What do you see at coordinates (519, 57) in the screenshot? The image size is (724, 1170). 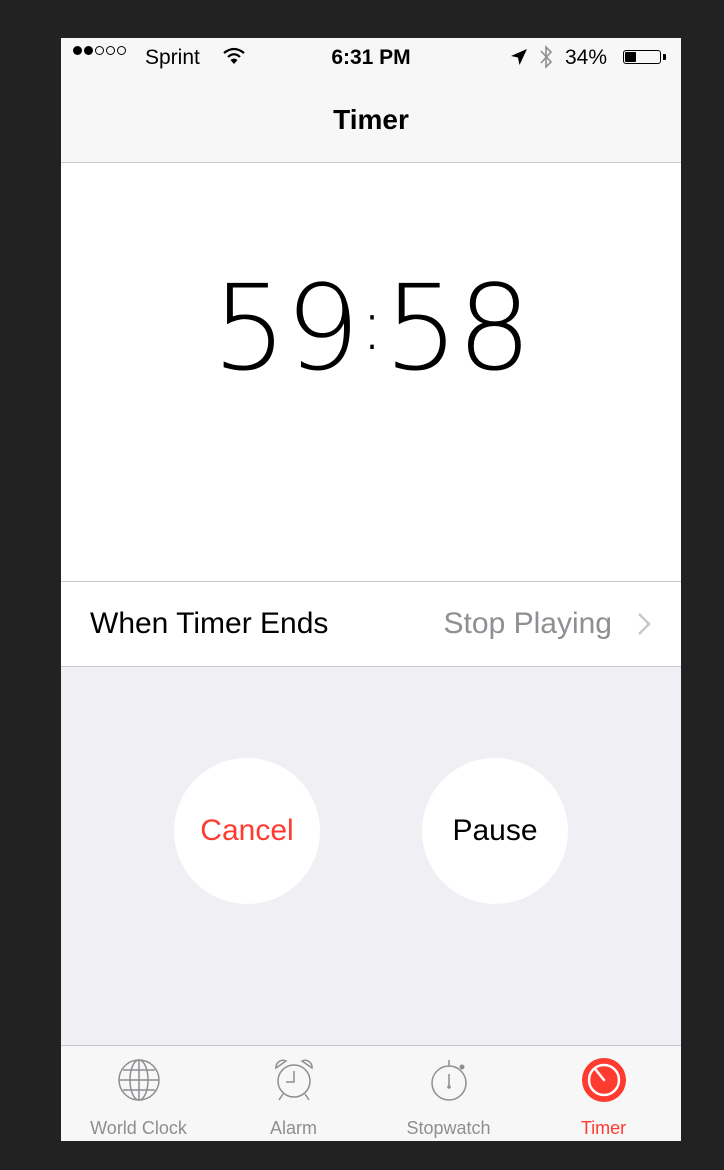 I see `location-arrow-icon` at bounding box center [519, 57].